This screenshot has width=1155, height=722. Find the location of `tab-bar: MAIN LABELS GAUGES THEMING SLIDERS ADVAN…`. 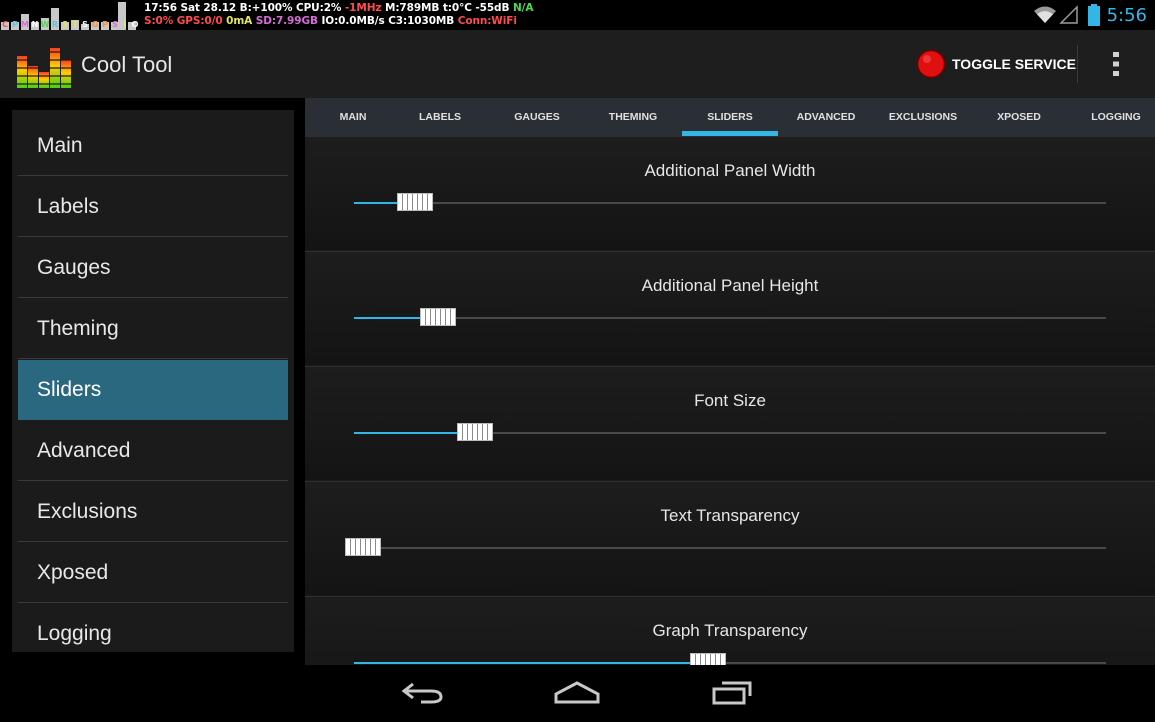

tab-bar: MAIN LABELS GAUGES THEMING SLIDERS ADVAN… is located at coordinates (730, 118).